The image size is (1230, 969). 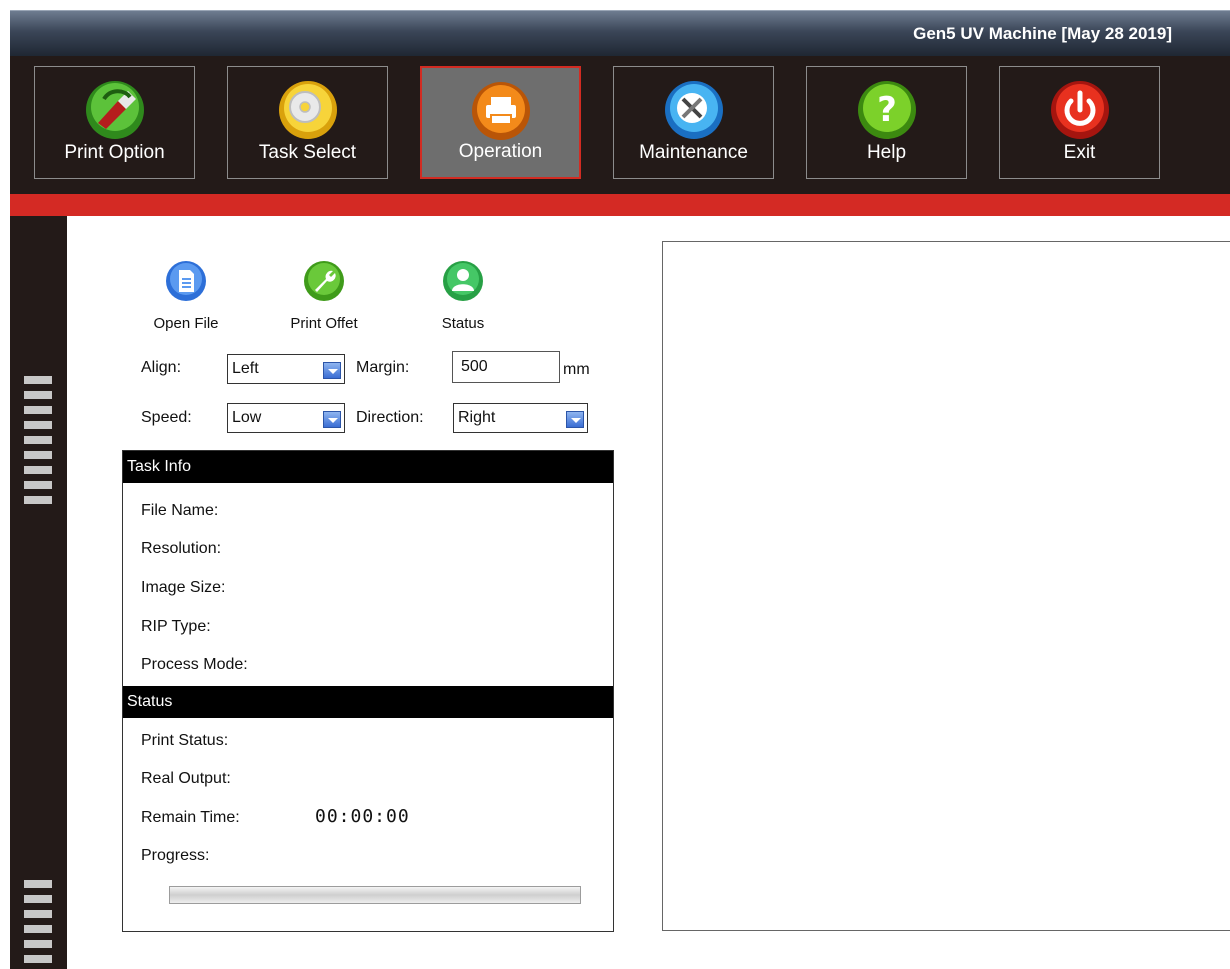 I want to click on print-option-button: Print Option, so click(x=114, y=122).